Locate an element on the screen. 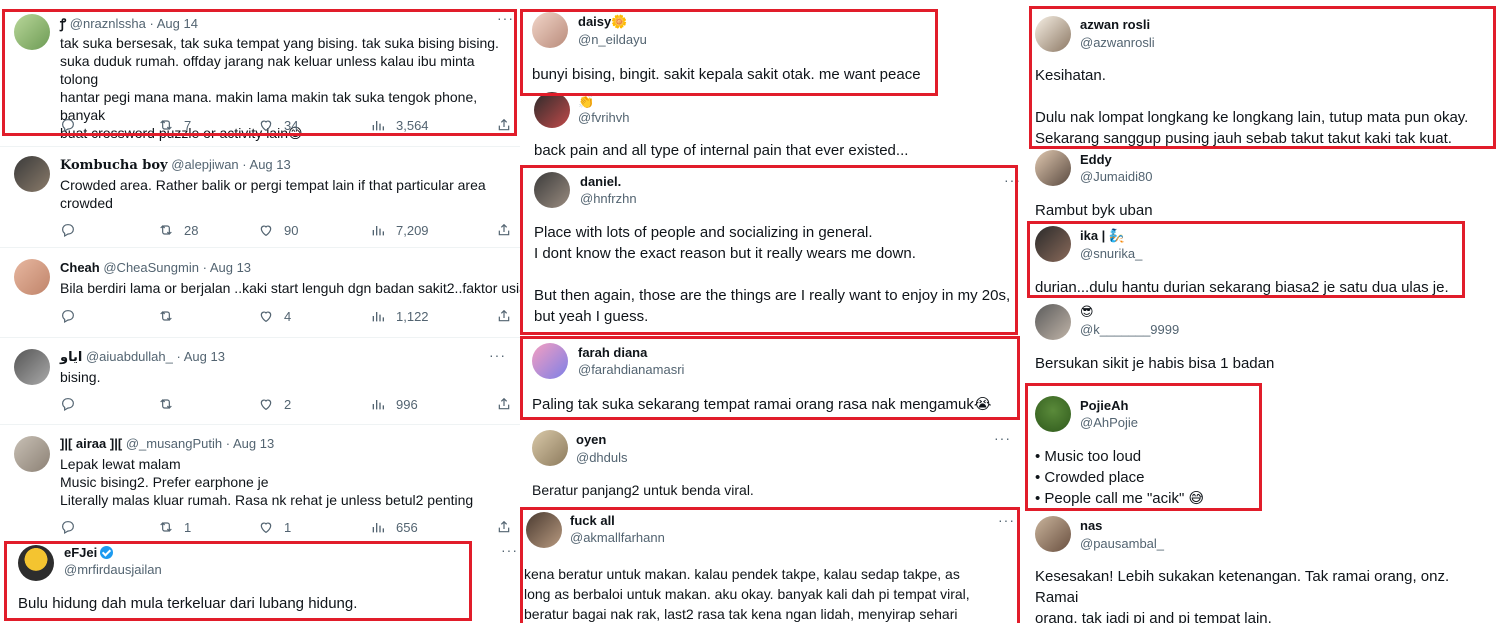 The height and width of the screenshot is (623, 1500). user-handle: @snurika_ is located at coordinates (1111, 253).